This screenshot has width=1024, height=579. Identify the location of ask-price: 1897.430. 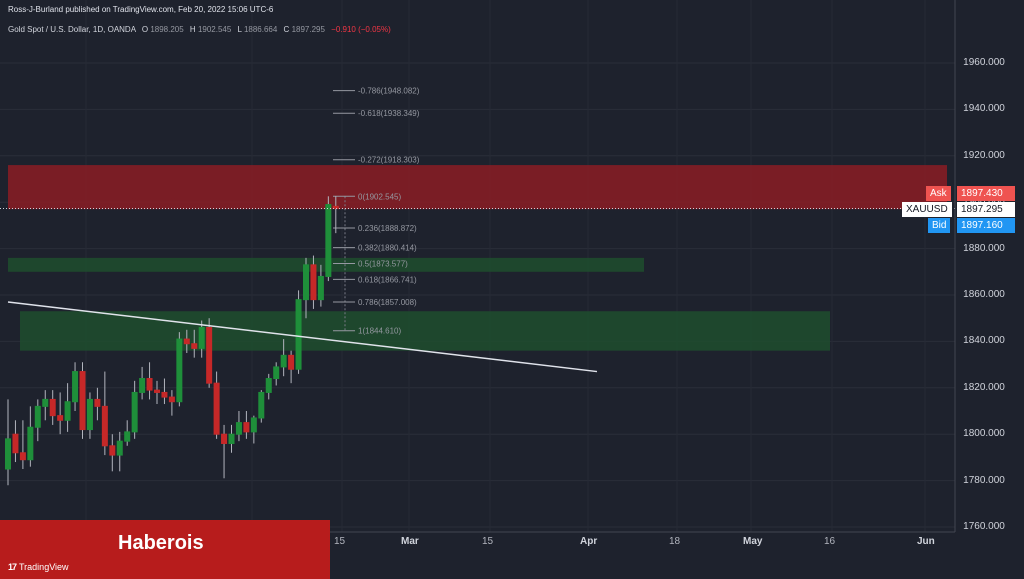
(986, 193).